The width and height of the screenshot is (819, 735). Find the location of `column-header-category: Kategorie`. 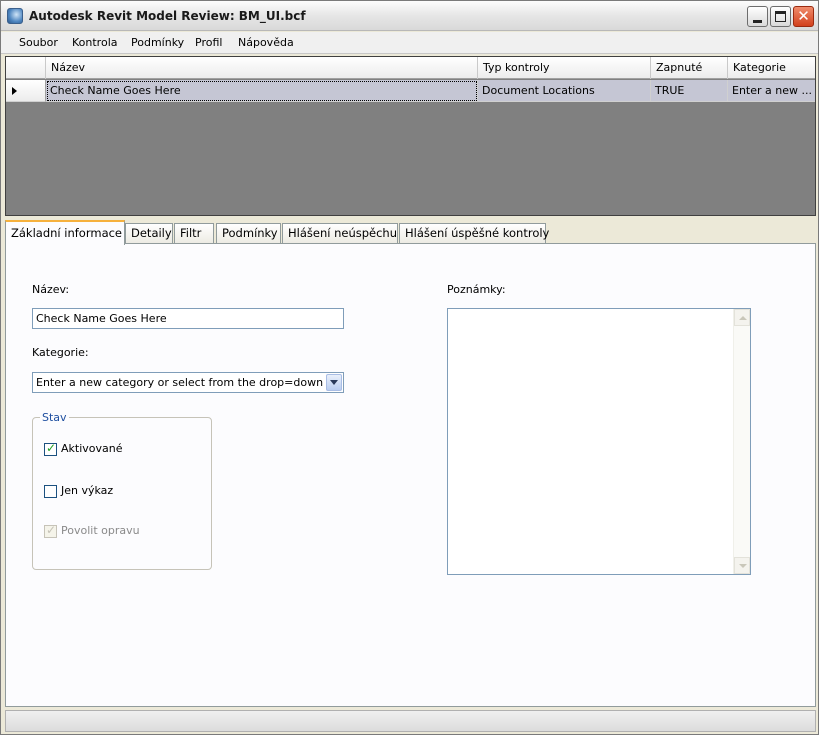

column-header-category: Kategorie is located at coordinates (771, 68).